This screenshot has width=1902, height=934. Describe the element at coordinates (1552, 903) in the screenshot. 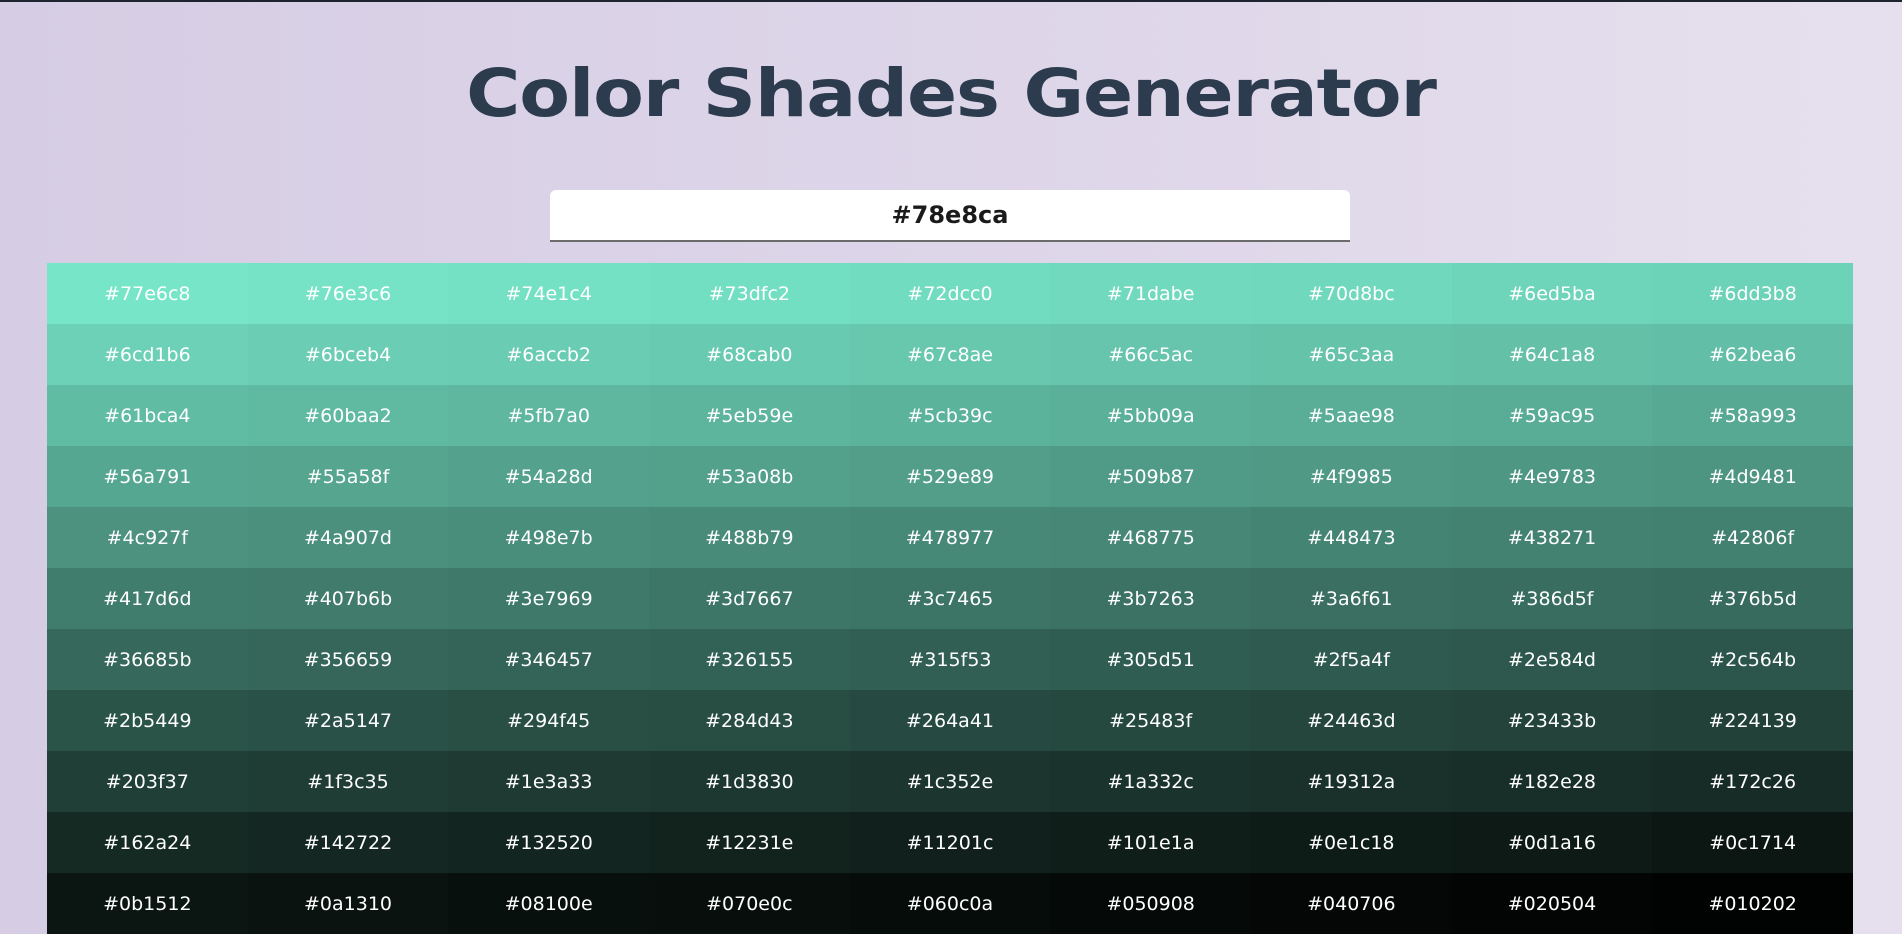

I see `shade-swatch: #020504` at that location.